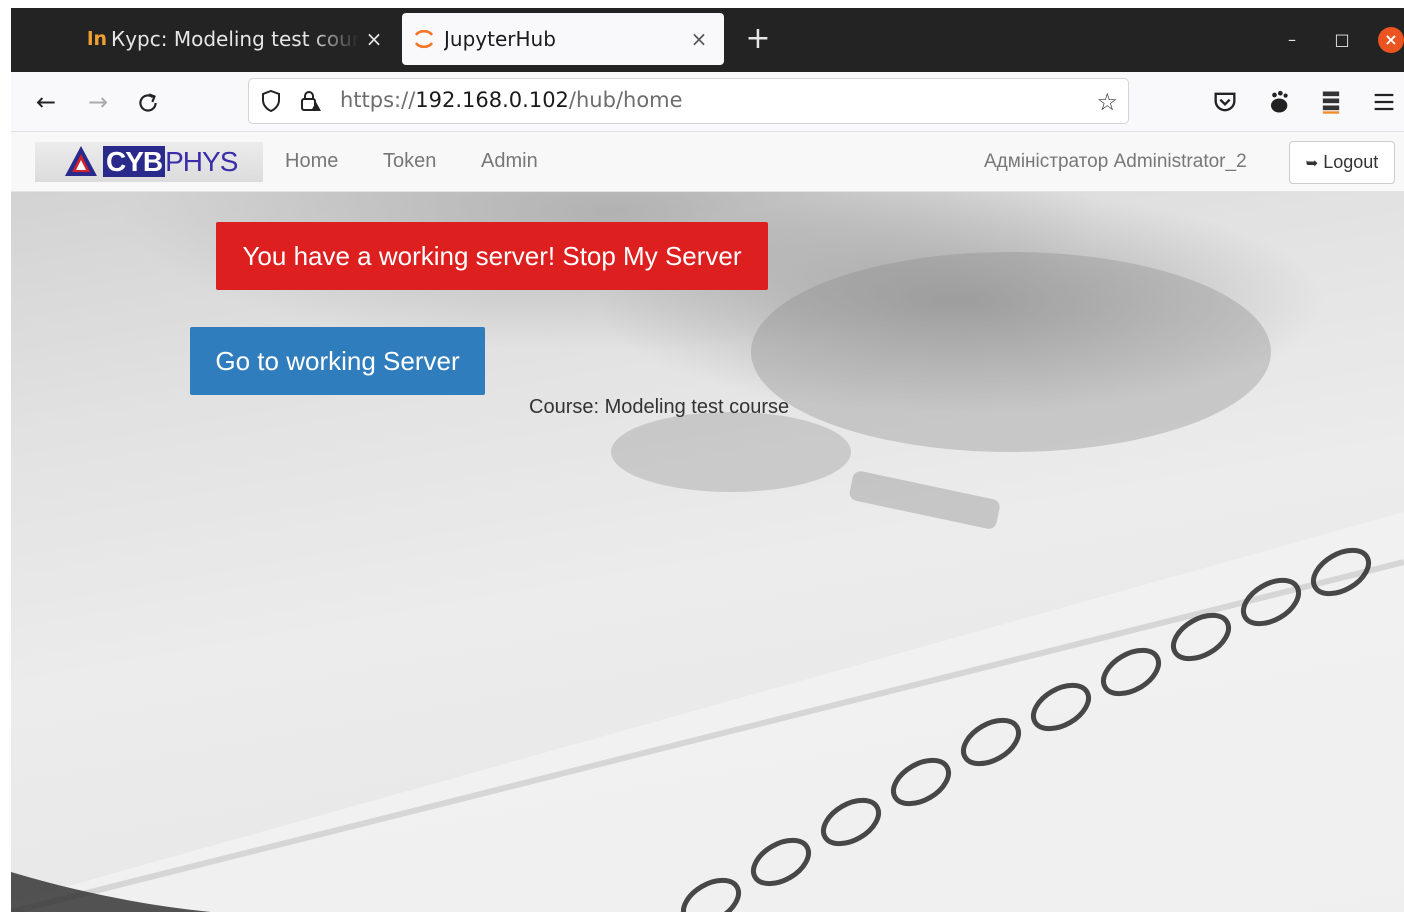 The height and width of the screenshot is (912, 1404). I want to click on lock-warning-icon, so click(310, 101).